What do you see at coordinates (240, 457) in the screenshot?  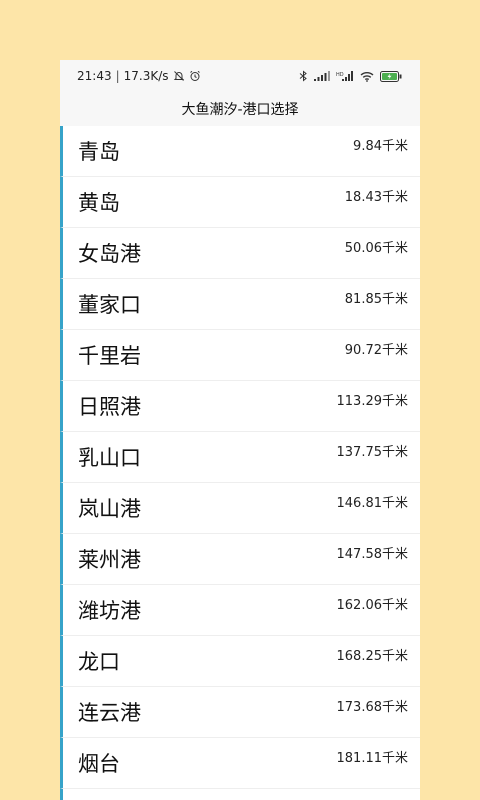 I see `port-row-rushankou: 乳山口 137.75千米` at bounding box center [240, 457].